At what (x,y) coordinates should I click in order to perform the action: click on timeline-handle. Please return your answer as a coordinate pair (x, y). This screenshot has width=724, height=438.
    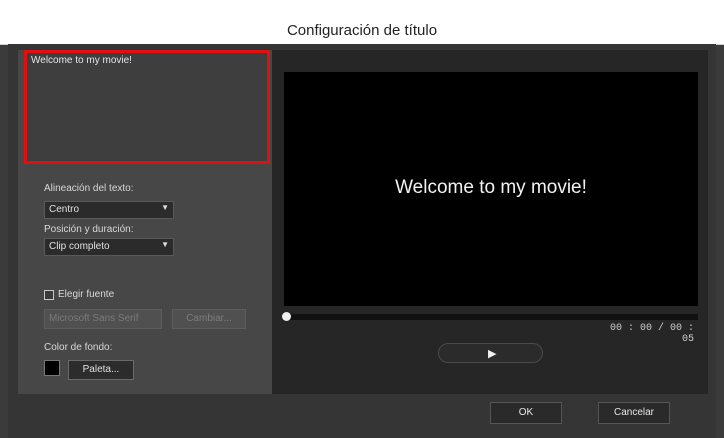
    Looking at the image, I should click on (286, 316).